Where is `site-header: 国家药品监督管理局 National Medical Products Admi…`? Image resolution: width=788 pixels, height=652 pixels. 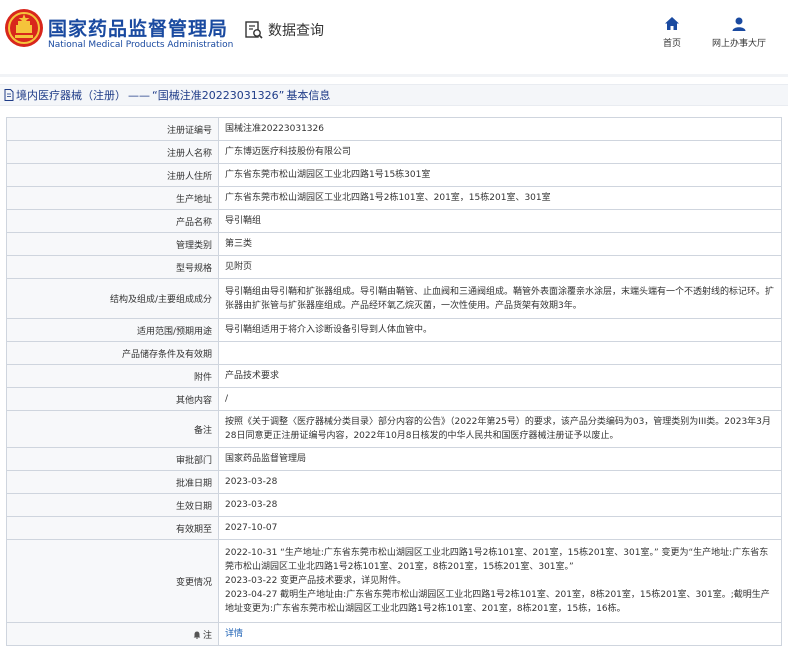 site-header: 国家药品监督管理局 National Medical Products Admi… is located at coordinates (394, 36).